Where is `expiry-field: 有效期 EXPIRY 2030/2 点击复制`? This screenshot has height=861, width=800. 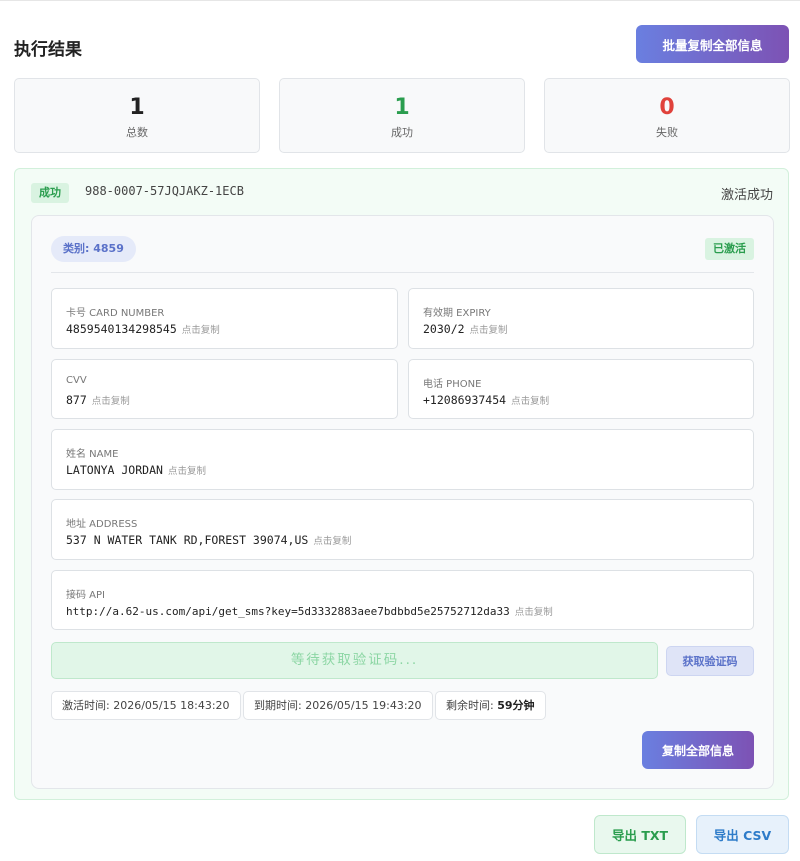 expiry-field: 有效期 EXPIRY 2030/2 点击复制 is located at coordinates (581, 318).